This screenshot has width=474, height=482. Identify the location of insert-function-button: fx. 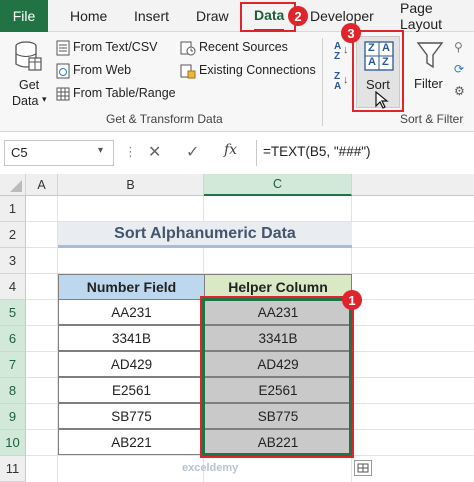
(230, 150).